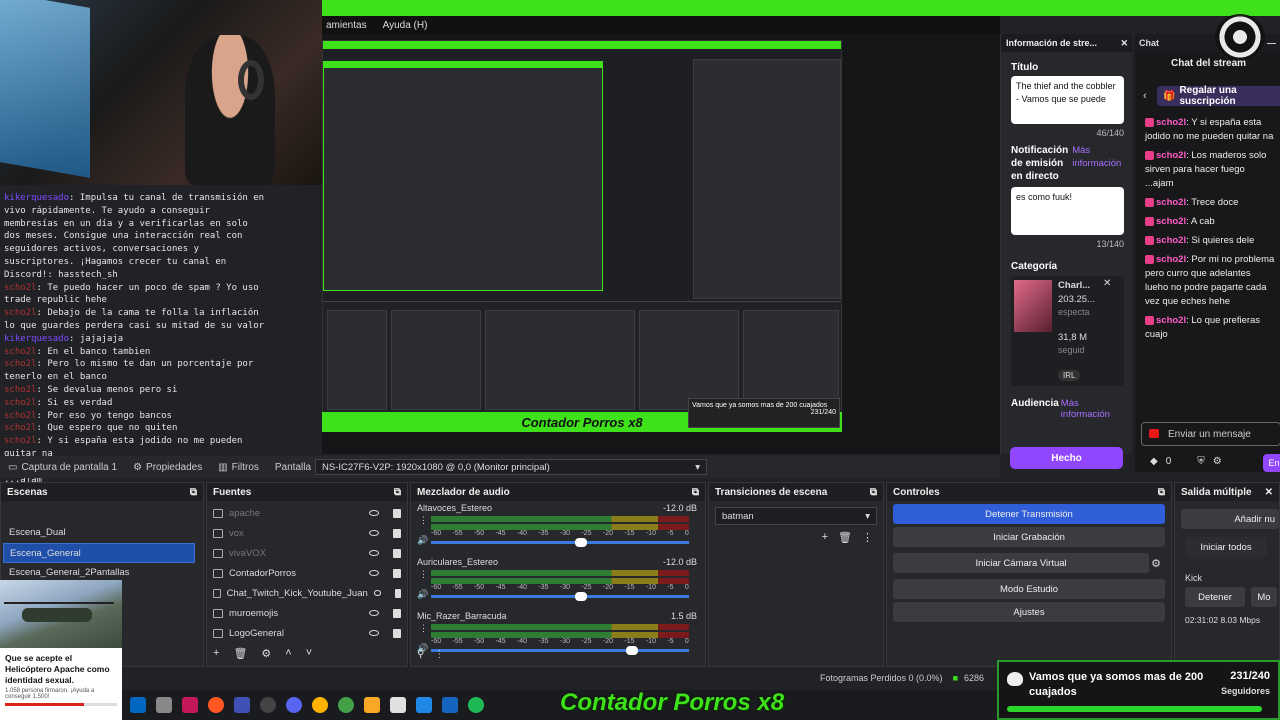 The image size is (1280, 720). What do you see at coordinates (307, 633) in the screenshot?
I see `source-item: LogoGeneral` at bounding box center [307, 633].